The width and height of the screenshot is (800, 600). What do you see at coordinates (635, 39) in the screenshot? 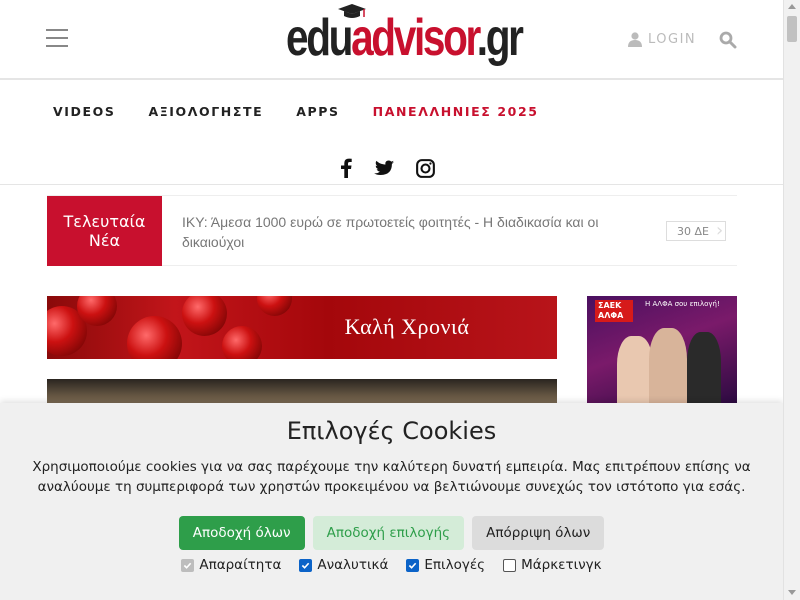
I see `user-icon` at bounding box center [635, 39].